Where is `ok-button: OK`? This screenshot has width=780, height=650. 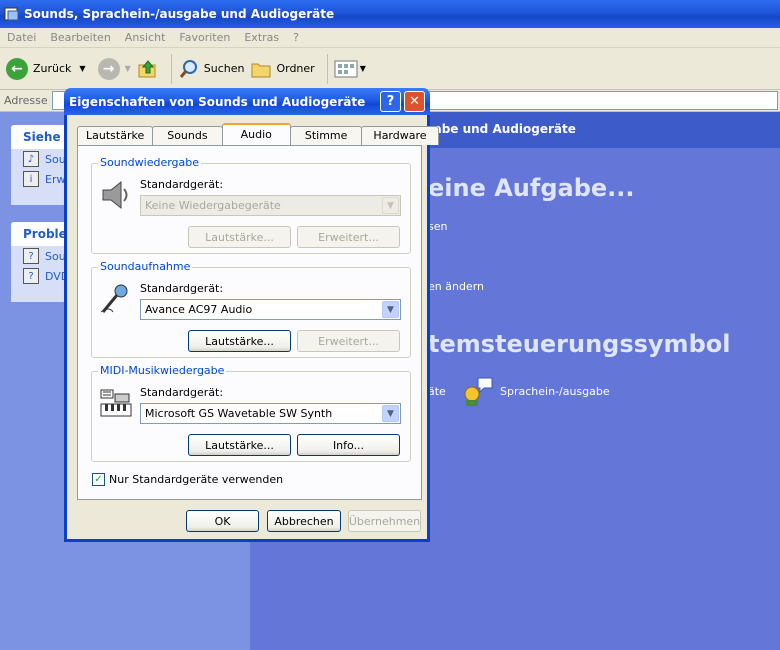 ok-button: OK is located at coordinates (222, 521).